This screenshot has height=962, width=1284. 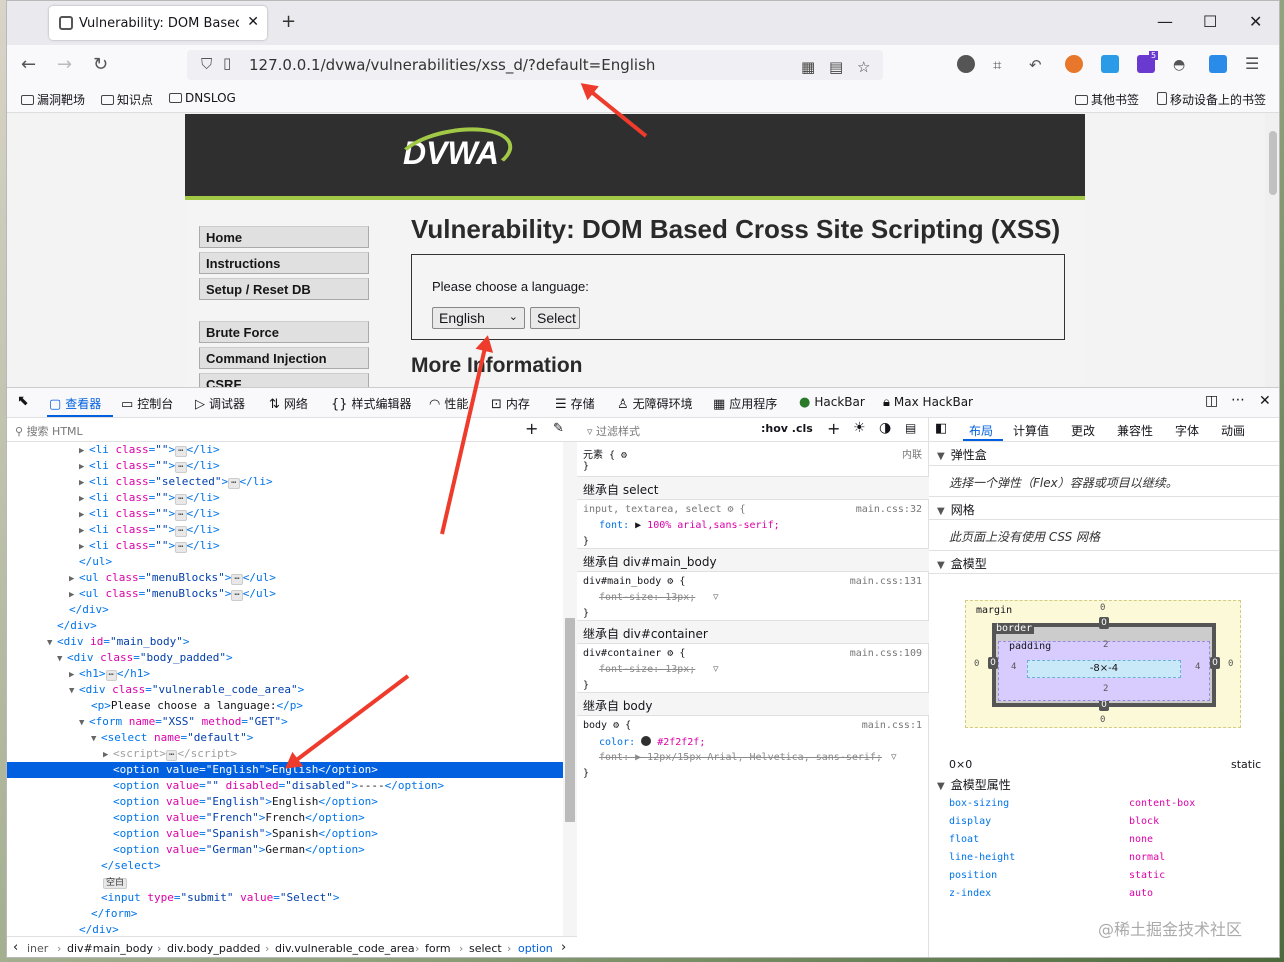 What do you see at coordinates (288, 403) in the screenshot?
I see `tab-network: ⇅ 网络` at bounding box center [288, 403].